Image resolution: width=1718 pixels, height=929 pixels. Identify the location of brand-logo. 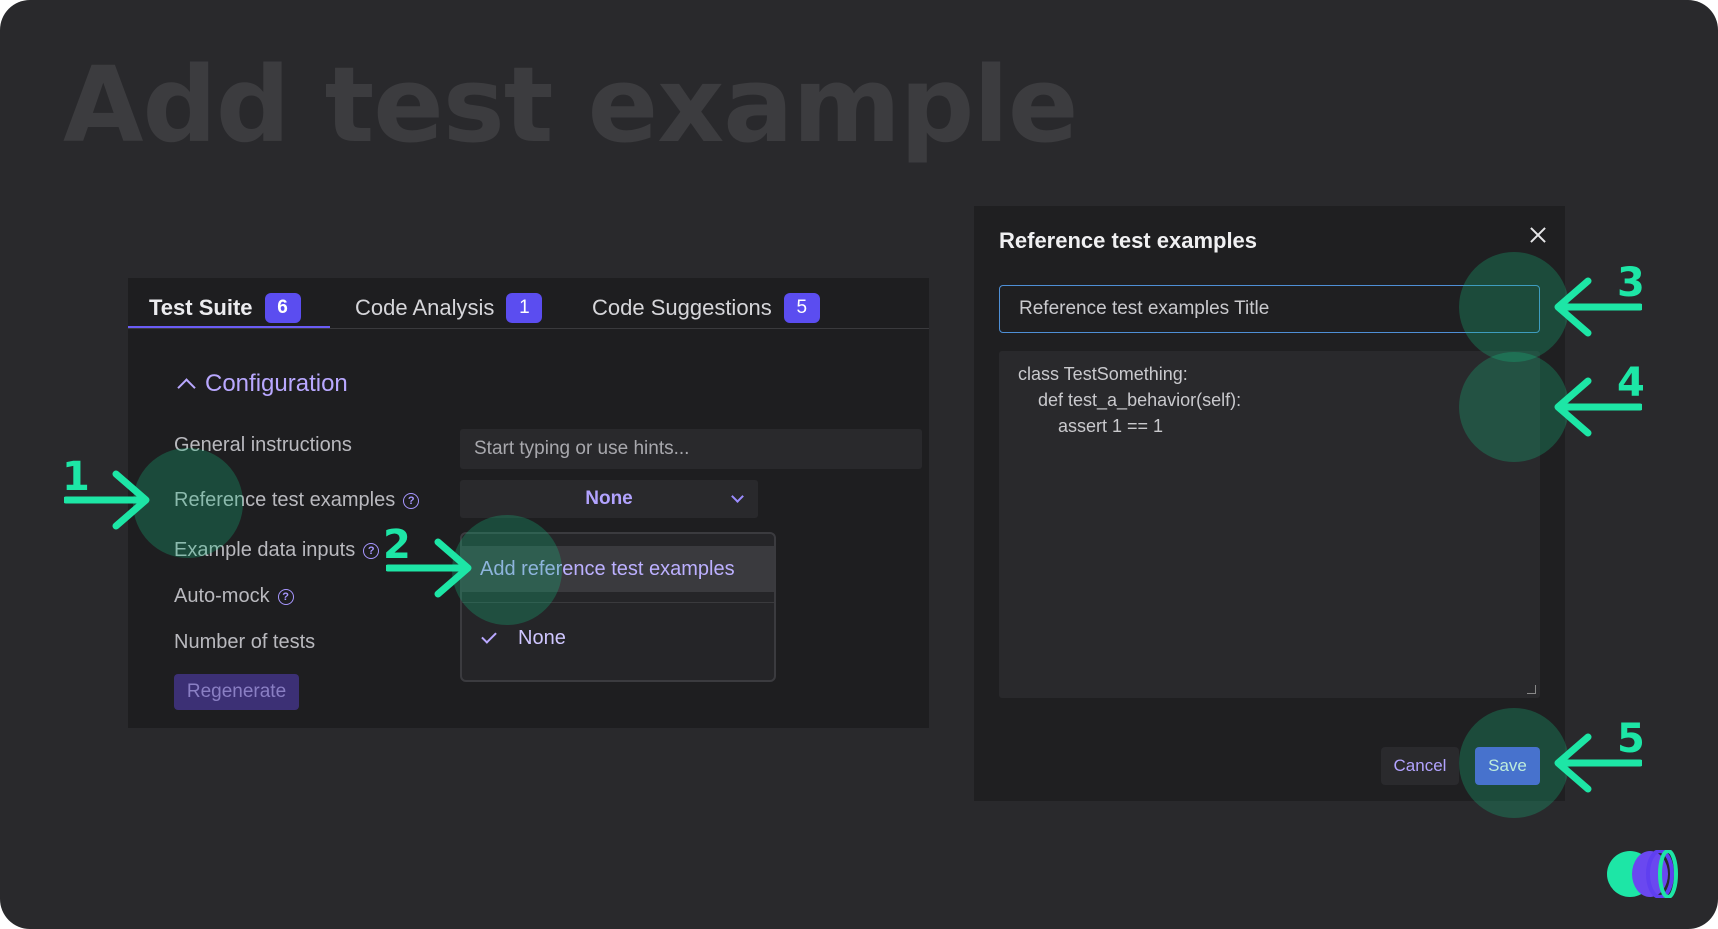
(1642, 874).